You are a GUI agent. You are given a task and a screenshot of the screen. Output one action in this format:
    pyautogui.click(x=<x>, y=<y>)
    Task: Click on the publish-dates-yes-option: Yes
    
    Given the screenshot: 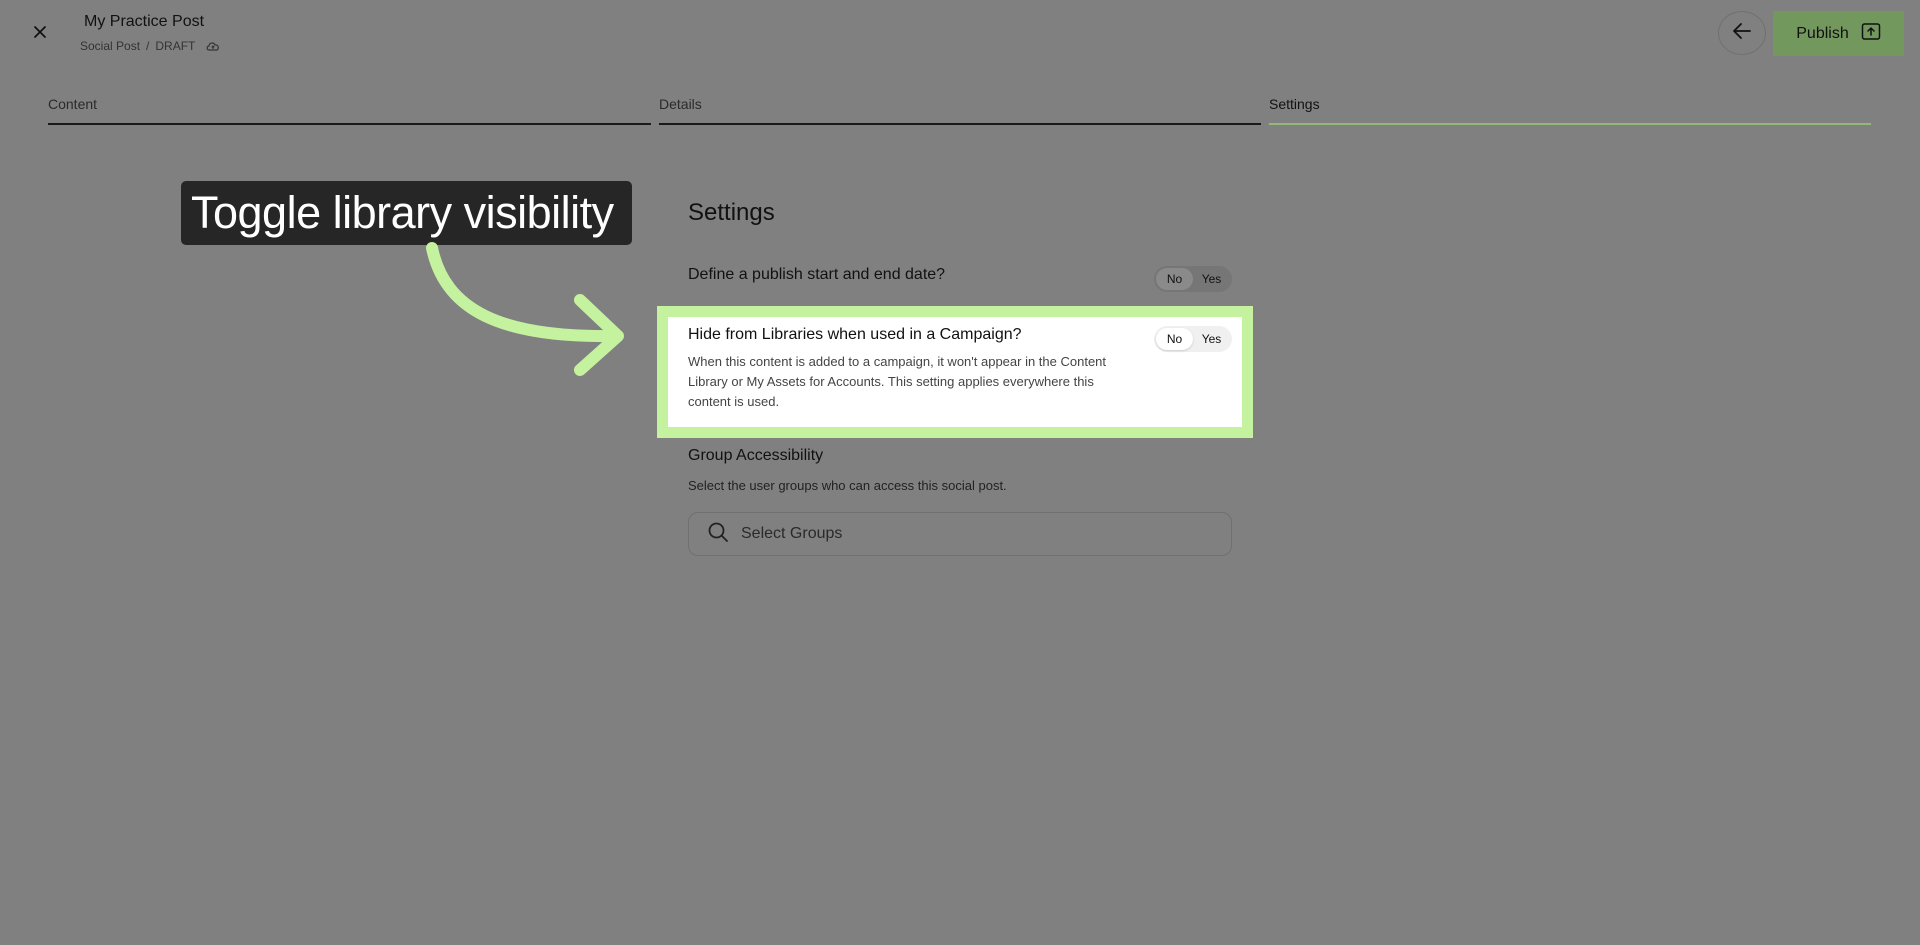 What is the action you would take?
    pyautogui.click(x=1211, y=279)
    